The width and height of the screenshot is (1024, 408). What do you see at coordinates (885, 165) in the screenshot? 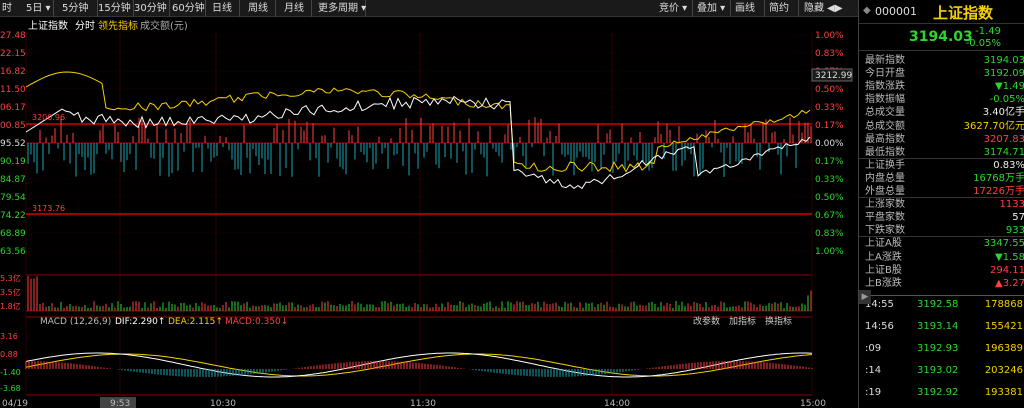
I see `quote-field-label: 上证换手` at bounding box center [885, 165].